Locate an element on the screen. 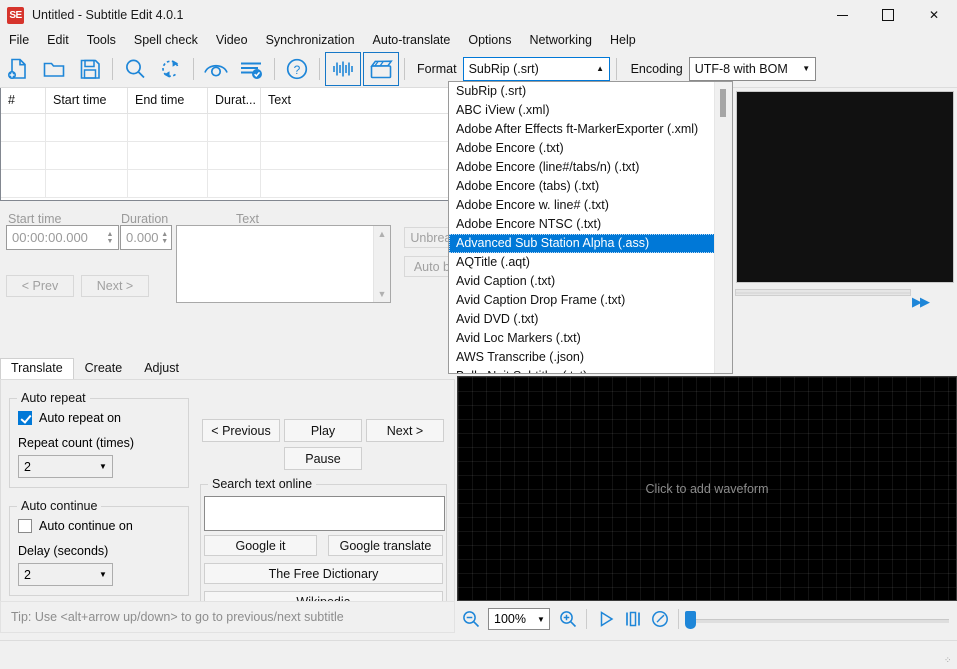  toggle-waveform-button is located at coordinates (343, 68).